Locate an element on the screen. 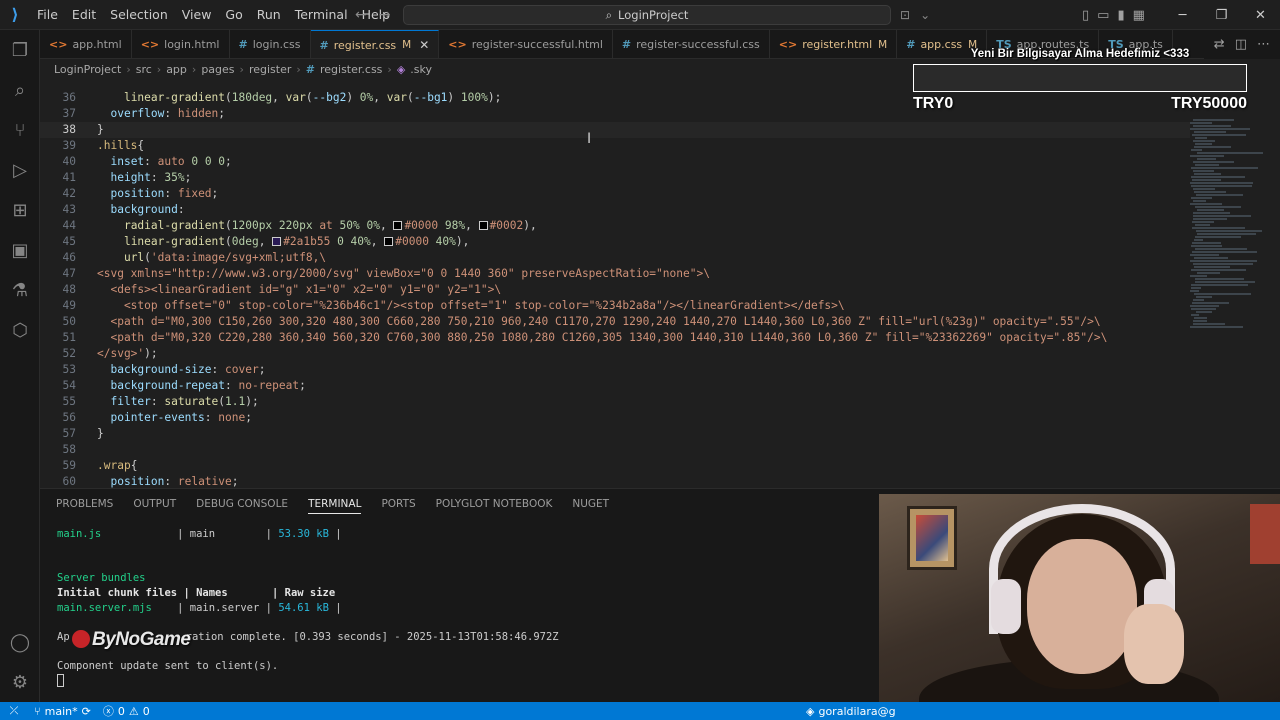 The height and width of the screenshot is (720, 1280). chevron-down-icon: ⌄ is located at coordinates (925, 15).